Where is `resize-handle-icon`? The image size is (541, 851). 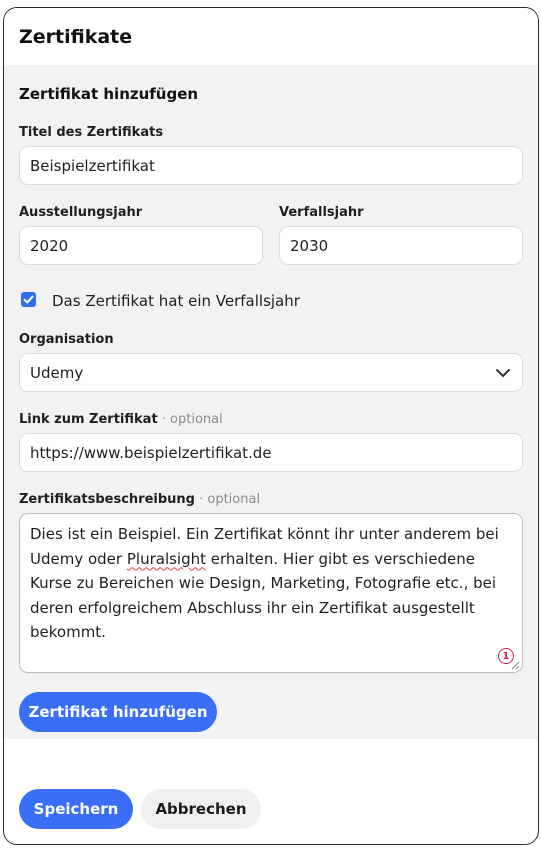 resize-handle-icon is located at coordinates (515, 665).